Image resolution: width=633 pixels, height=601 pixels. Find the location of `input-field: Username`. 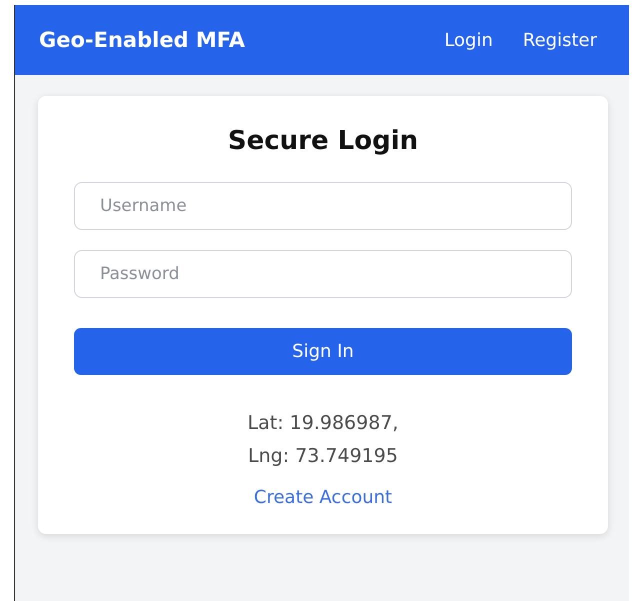

input-field: Username is located at coordinates (323, 206).